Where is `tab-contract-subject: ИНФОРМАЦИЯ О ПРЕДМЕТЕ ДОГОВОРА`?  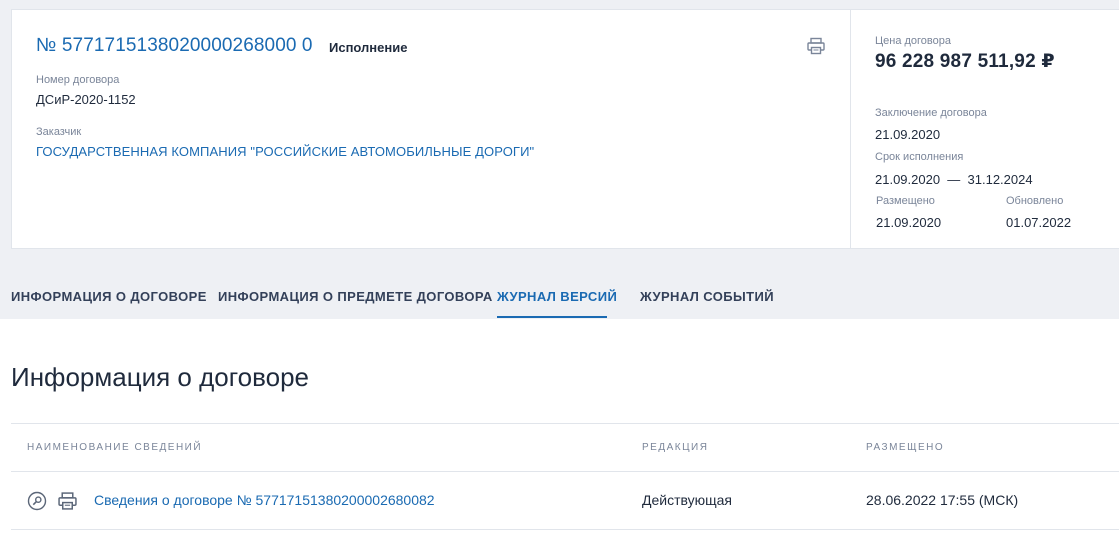
tab-contract-subject: ИНФОРМАЦИЯ О ПРЕДМЕТЕ ДОГОВОРА is located at coordinates (355, 296).